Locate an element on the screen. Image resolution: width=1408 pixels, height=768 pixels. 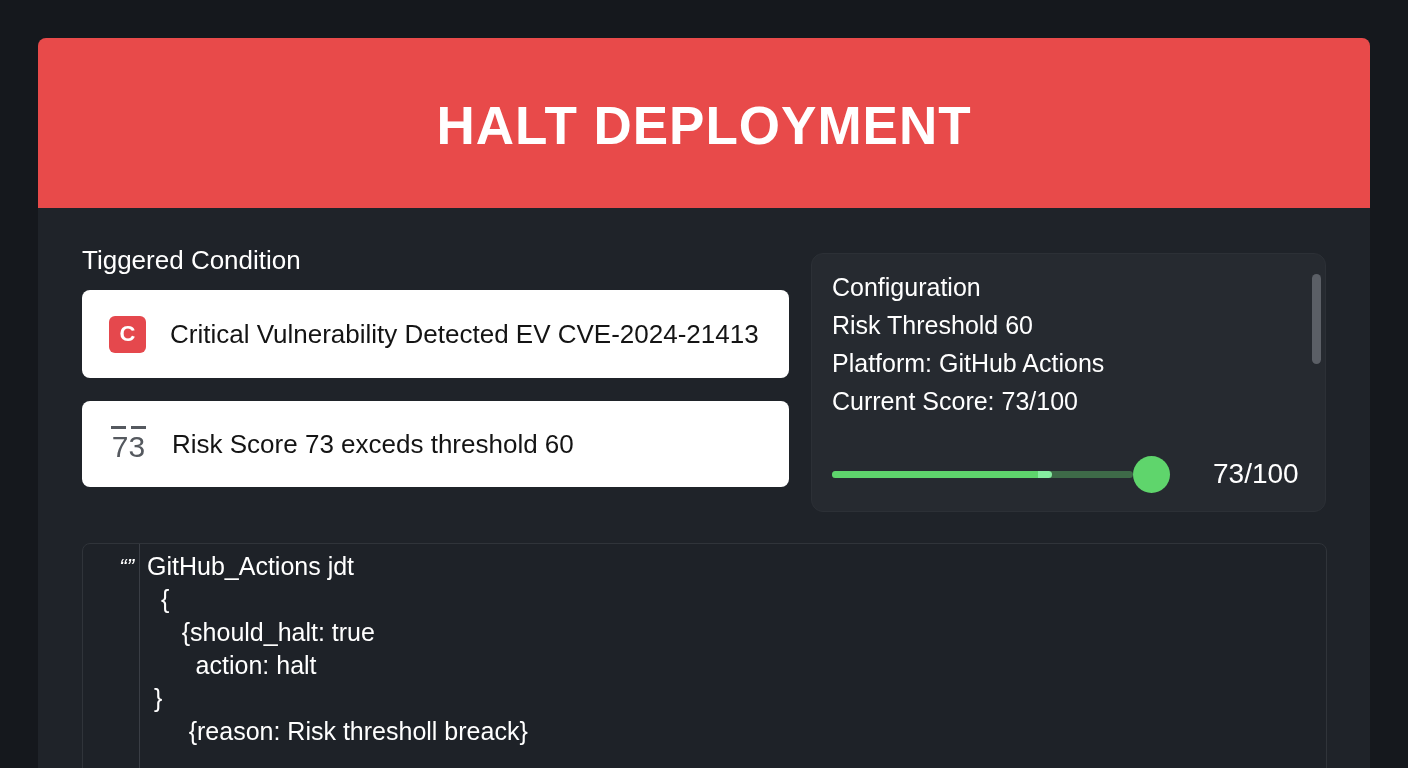
section-heading: Tiggered Condition is located at coordinates (191, 260).